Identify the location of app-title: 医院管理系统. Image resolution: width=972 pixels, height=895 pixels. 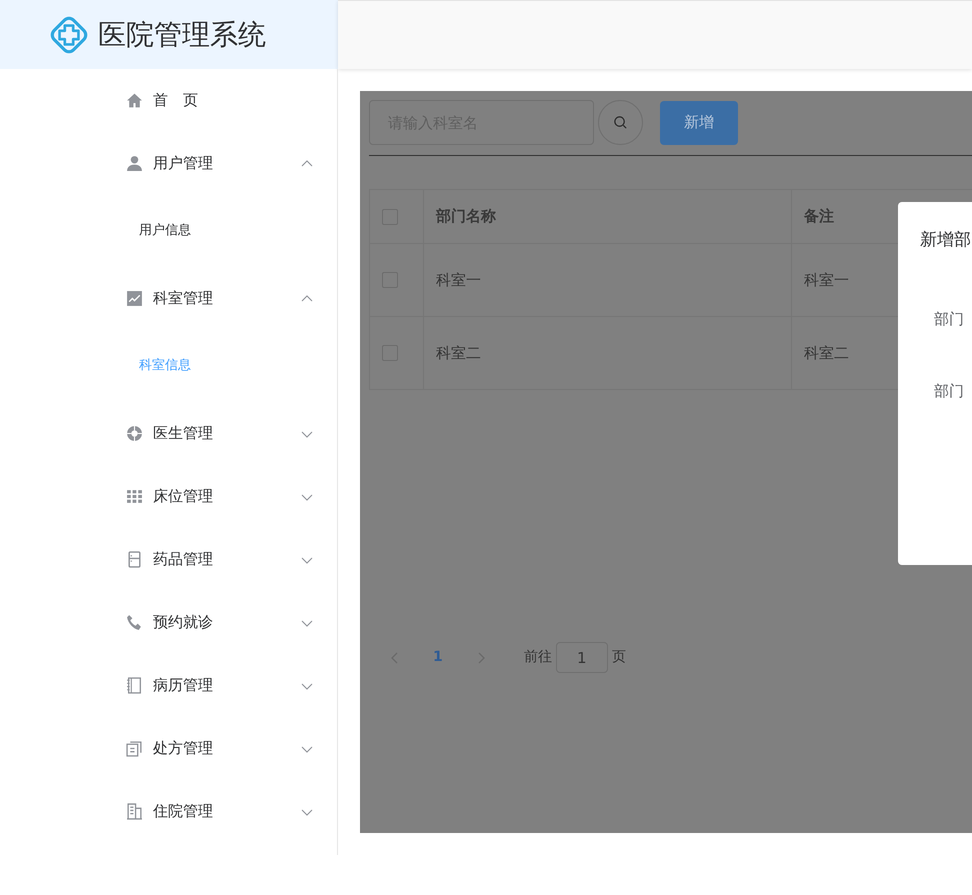
(182, 34).